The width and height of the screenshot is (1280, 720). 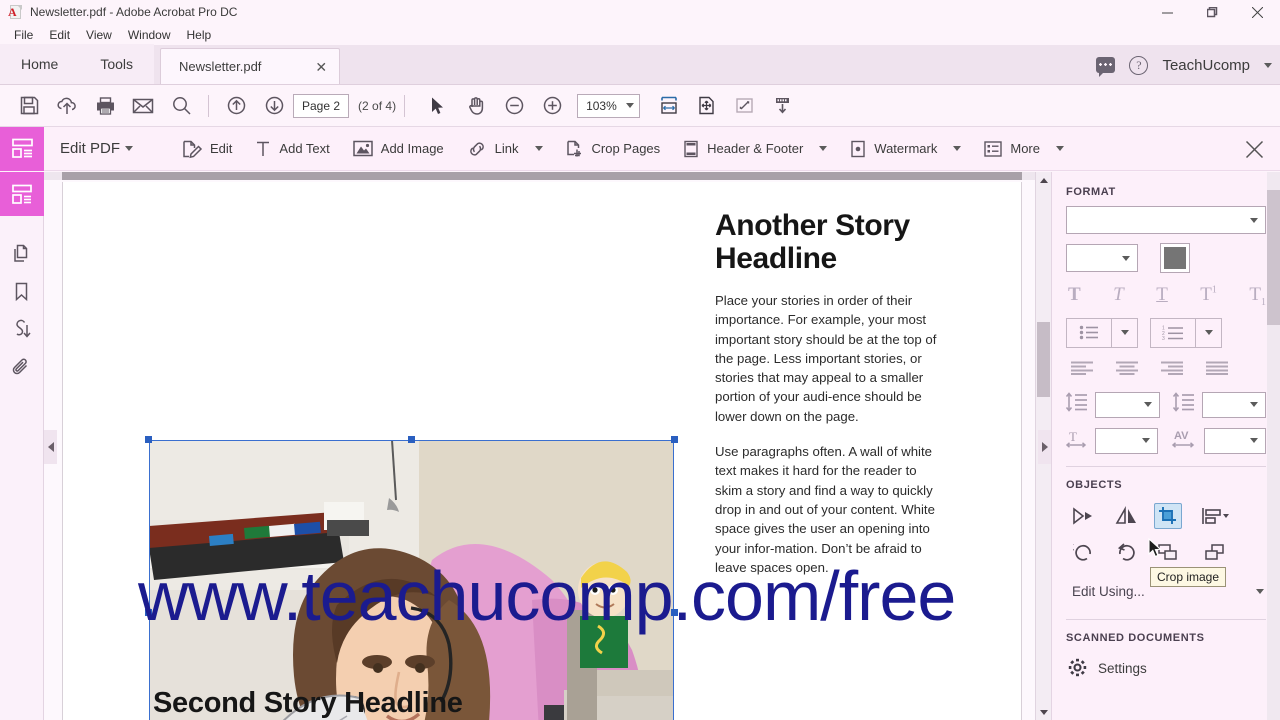 What do you see at coordinates (1273, 257) in the screenshot?
I see `format-panel-scrollbar-thumb` at bounding box center [1273, 257].